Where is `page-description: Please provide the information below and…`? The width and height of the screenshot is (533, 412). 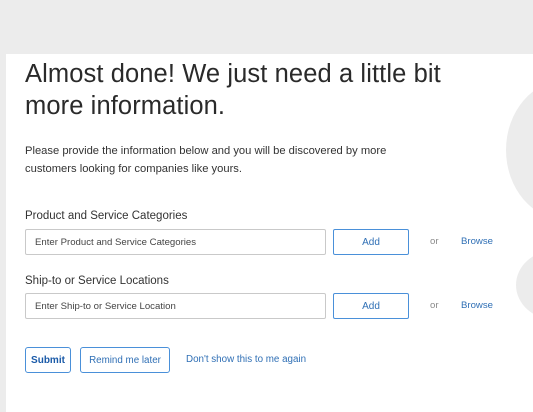 page-description: Please provide the information below and… is located at coordinates (206, 160).